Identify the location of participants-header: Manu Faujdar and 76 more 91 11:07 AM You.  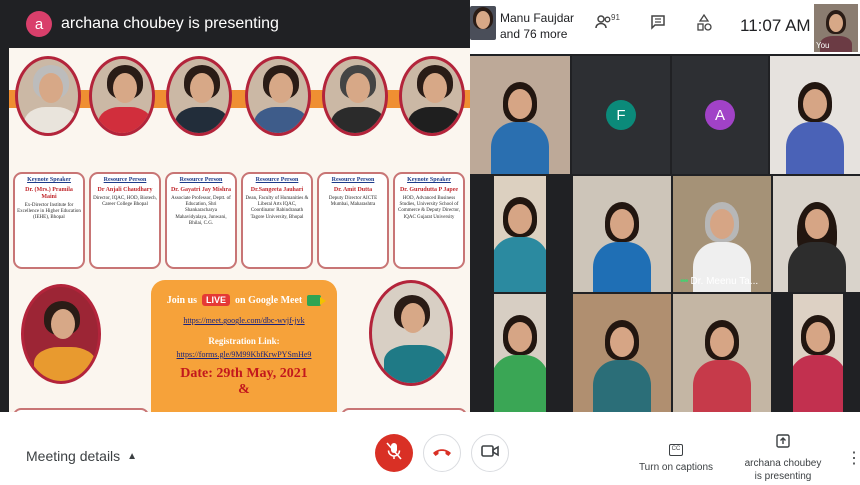
(665, 27).